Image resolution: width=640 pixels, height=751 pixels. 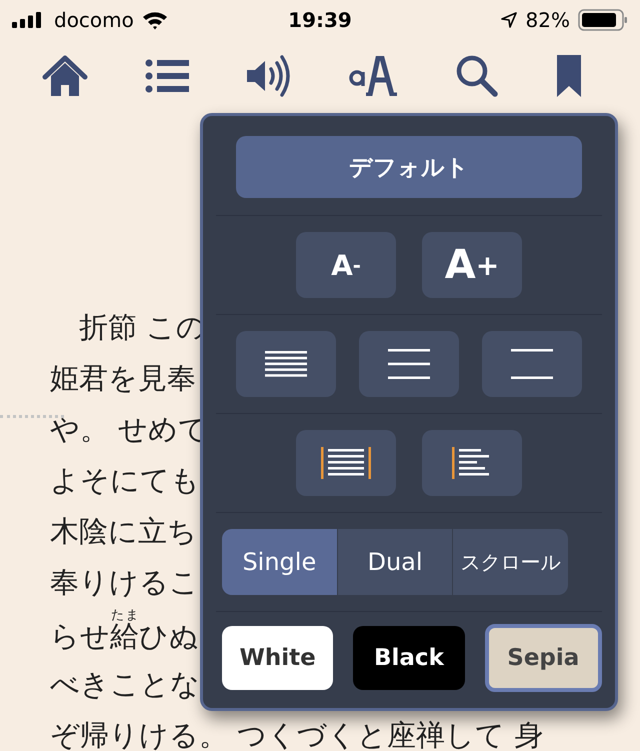 What do you see at coordinates (167, 76) in the screenshot?
I see `list-icon` at bounding box center [167, 76].